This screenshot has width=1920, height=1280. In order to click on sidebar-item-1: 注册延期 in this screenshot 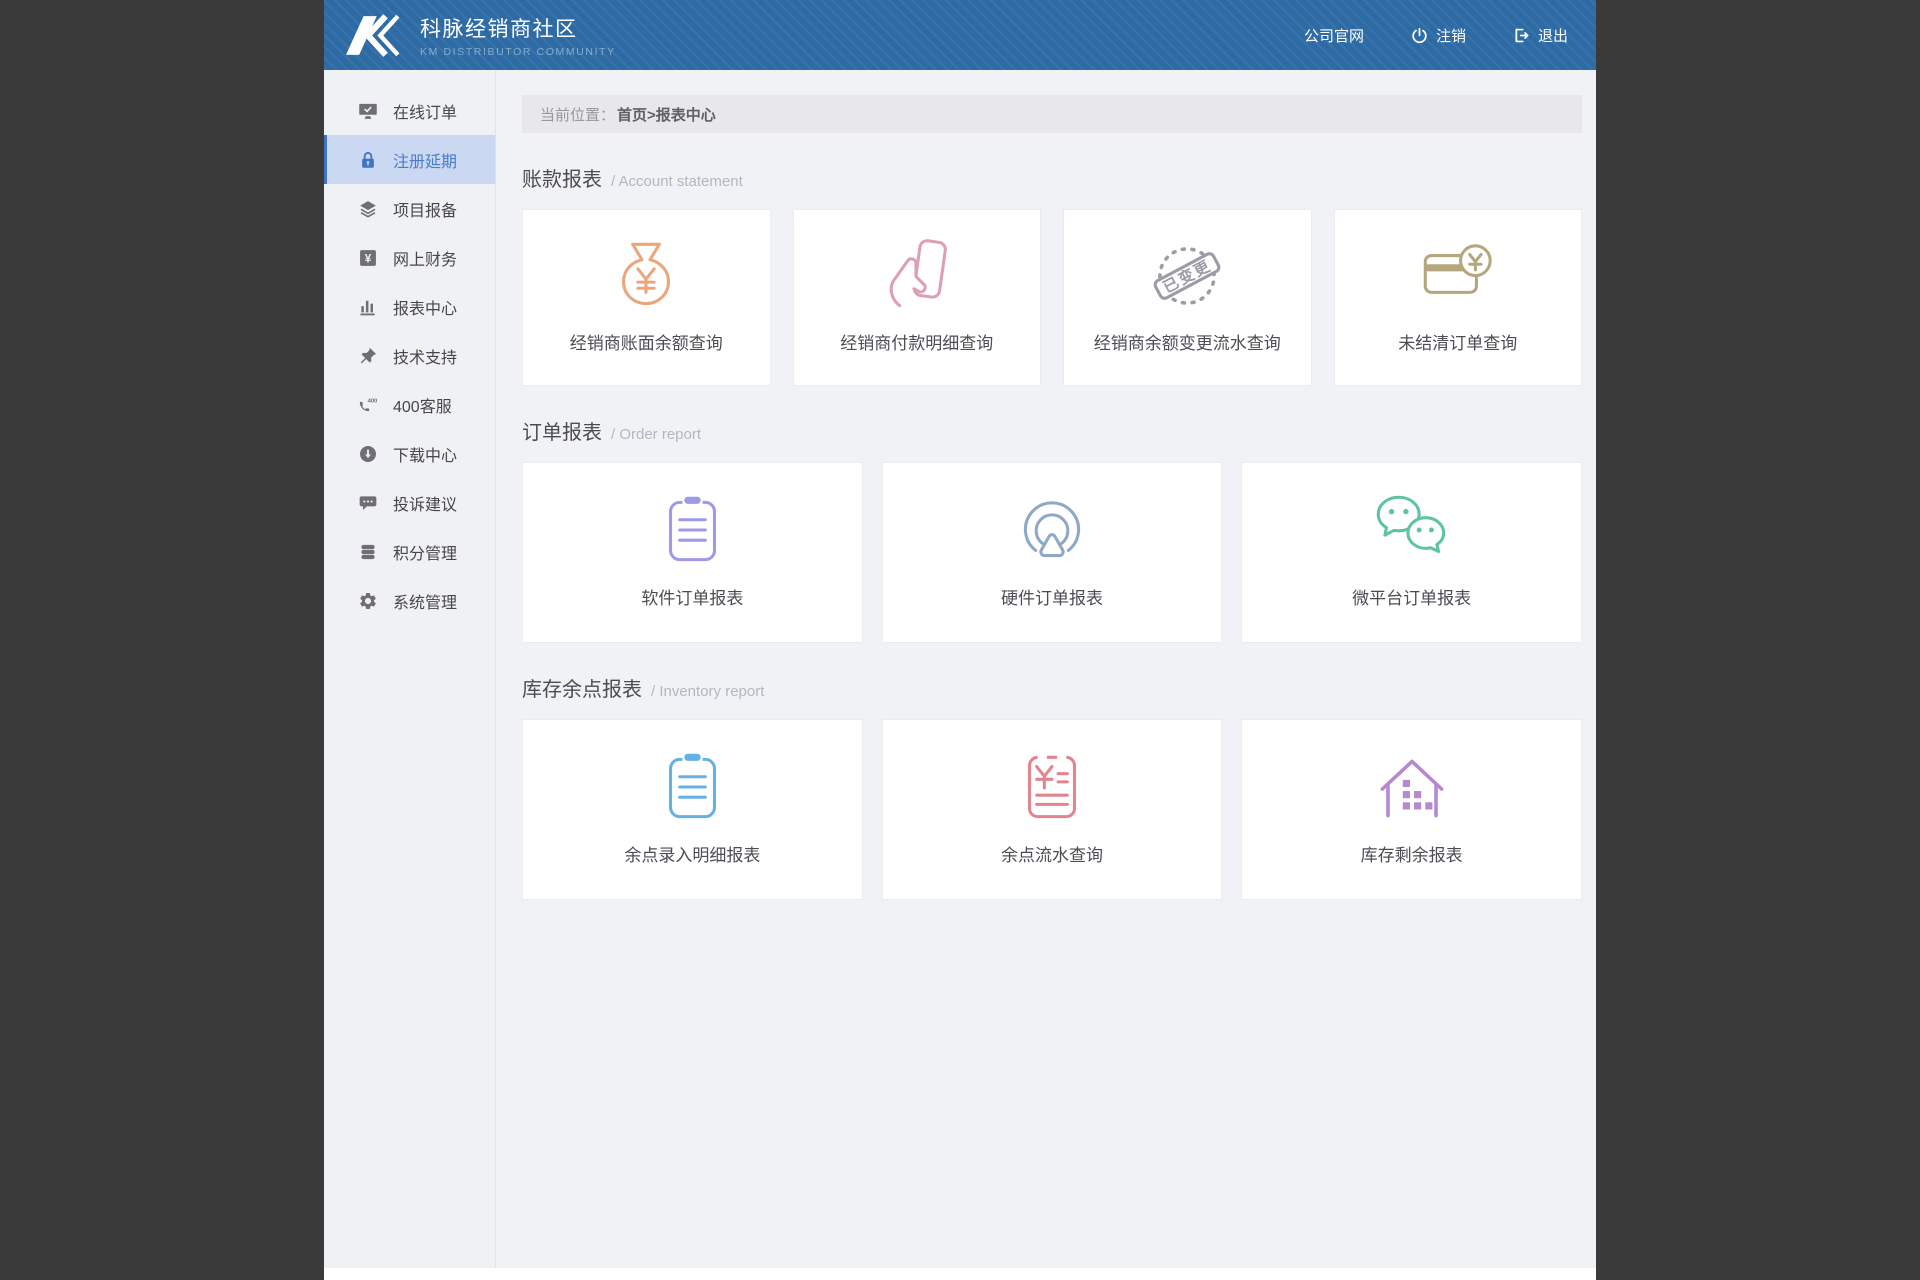, I will do `click(409, 159)`.